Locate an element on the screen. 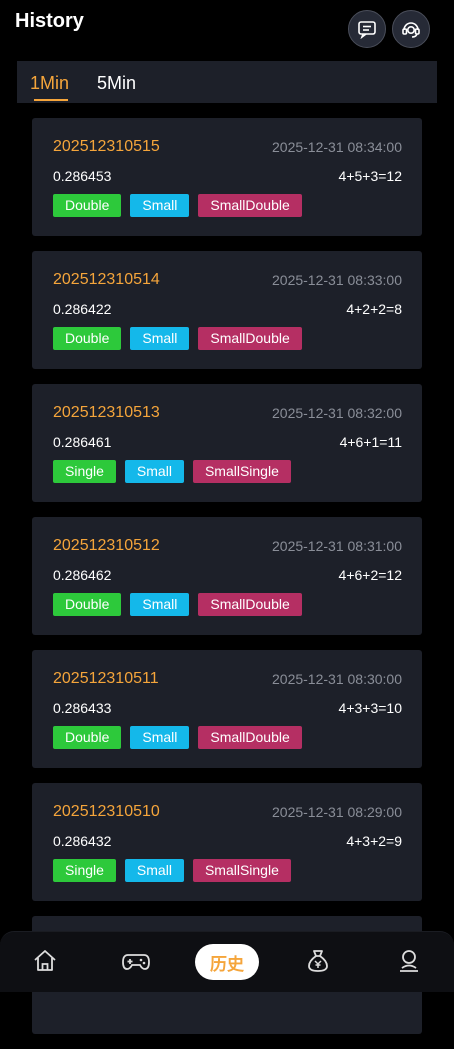 The width and height of the screenshot is (454, 1049). draw-sum: 4+6+1=11 is located at coordinates (370, 442).